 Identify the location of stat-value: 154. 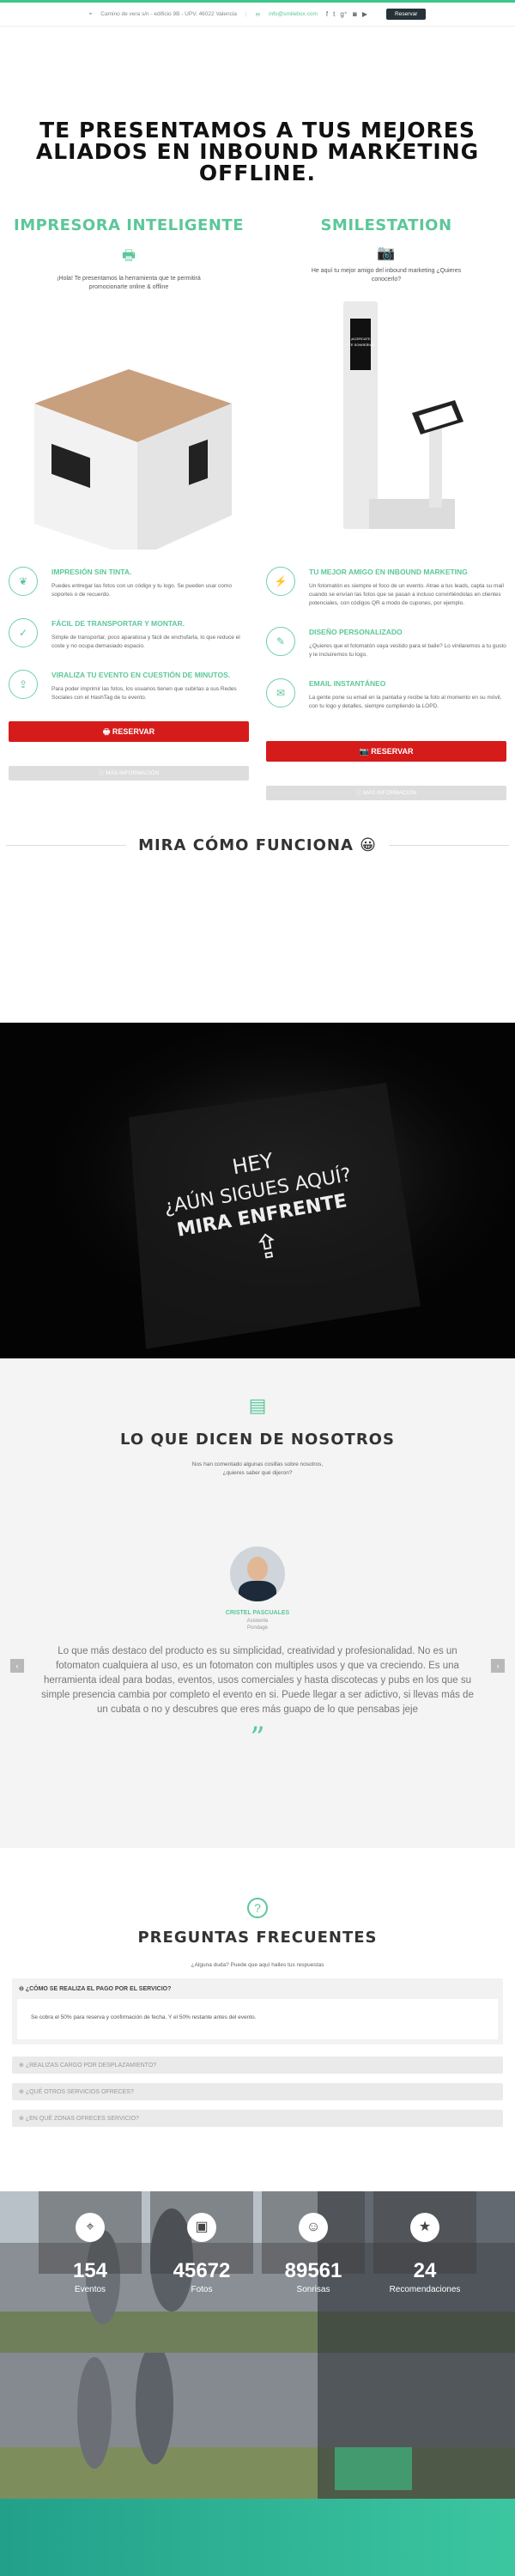
(90, 2270).